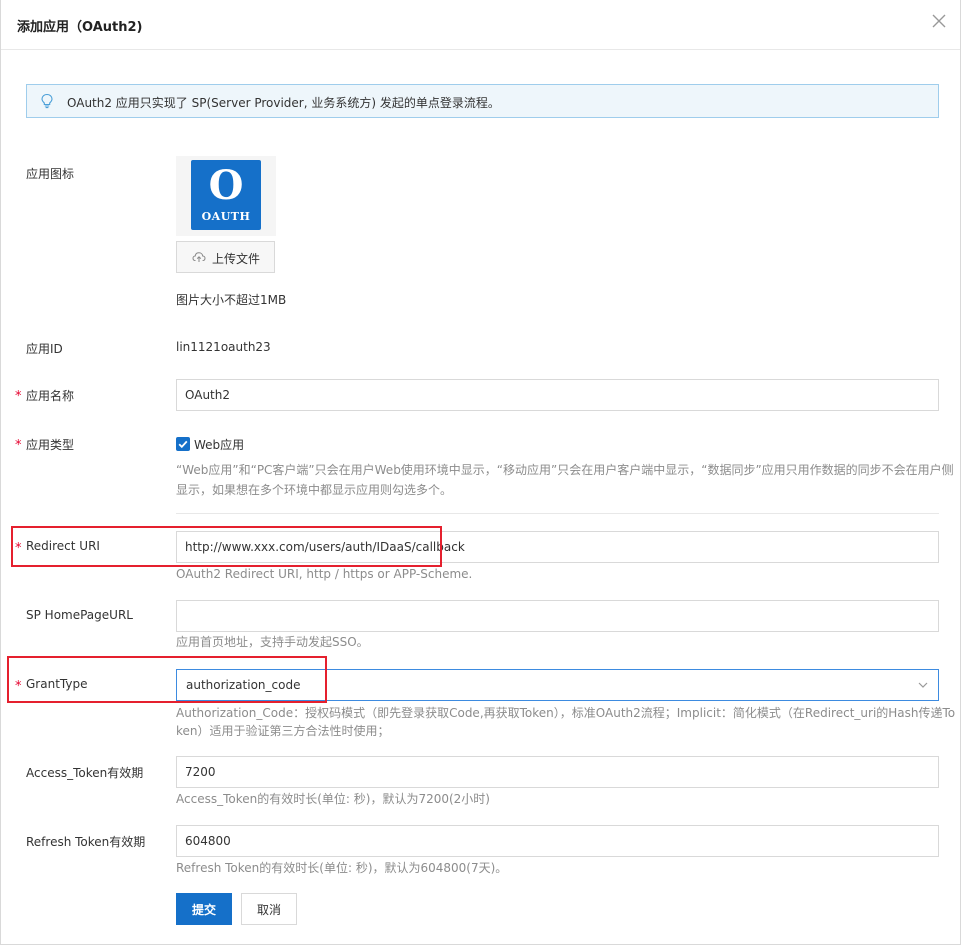  Describe the element at coordinates (269, 909) in the screenshot. I see `cancel-button: 取消` at that location.